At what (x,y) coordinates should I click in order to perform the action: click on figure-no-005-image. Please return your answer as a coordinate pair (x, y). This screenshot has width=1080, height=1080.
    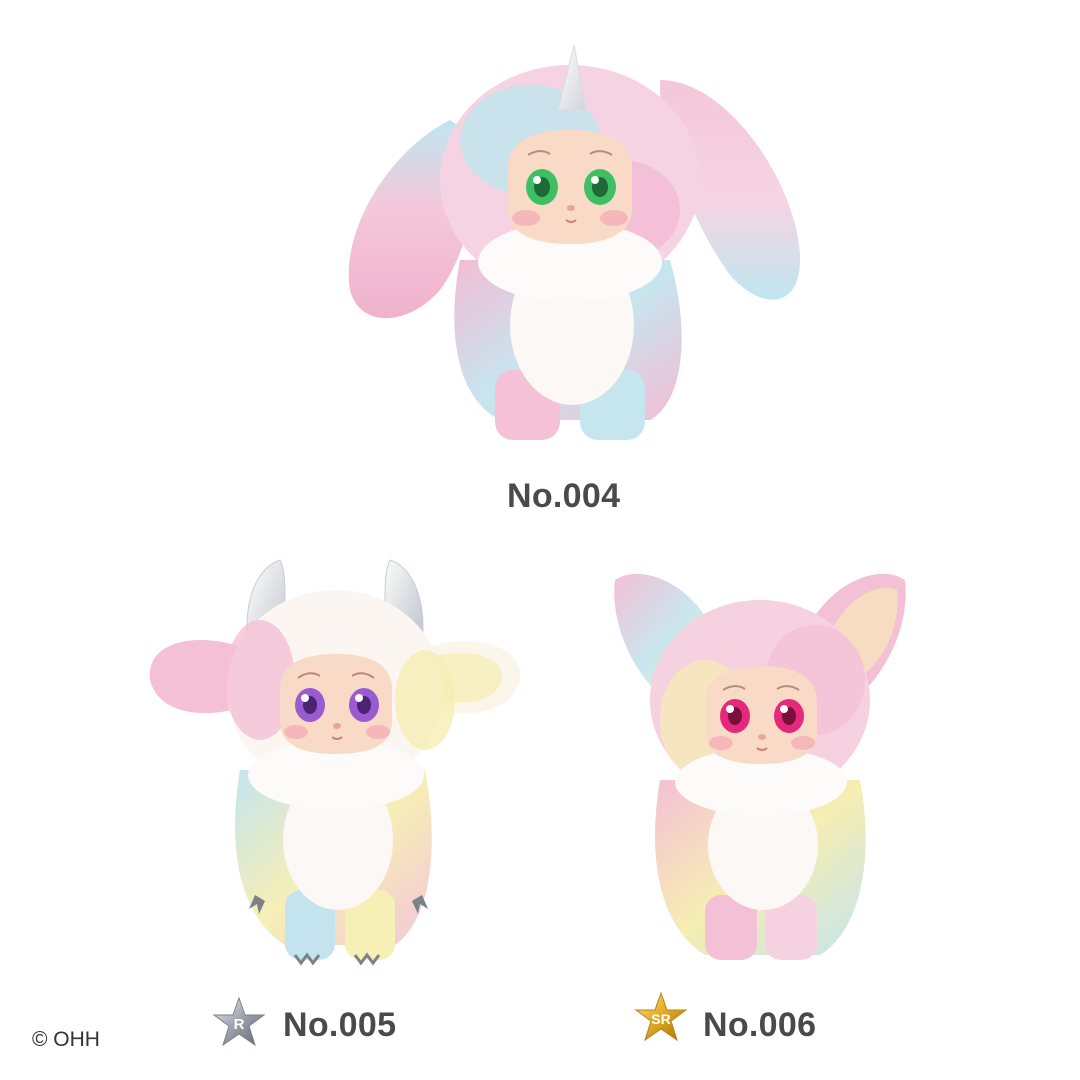
    Looking at the image, I should click on (335, 760).